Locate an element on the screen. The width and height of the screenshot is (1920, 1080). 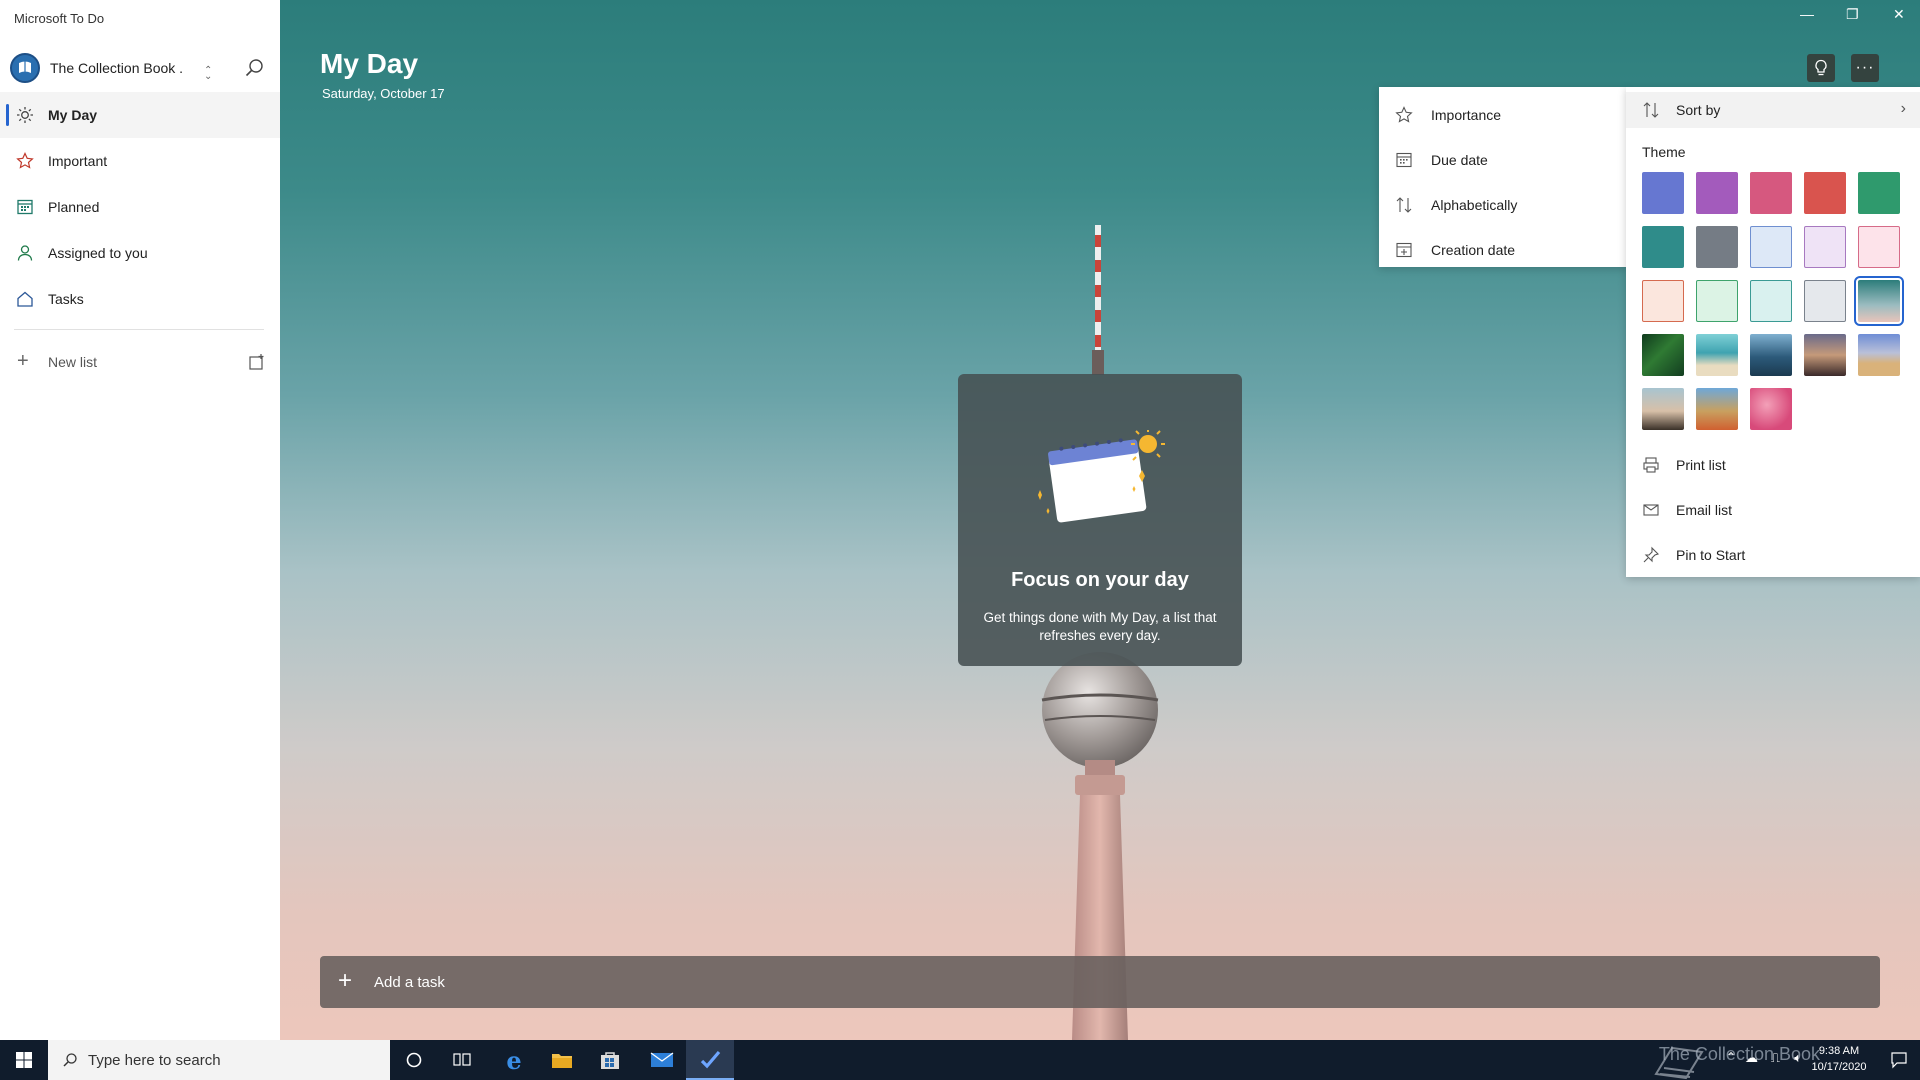
theme-swatch-blue is located at coordinates (1663, 193).